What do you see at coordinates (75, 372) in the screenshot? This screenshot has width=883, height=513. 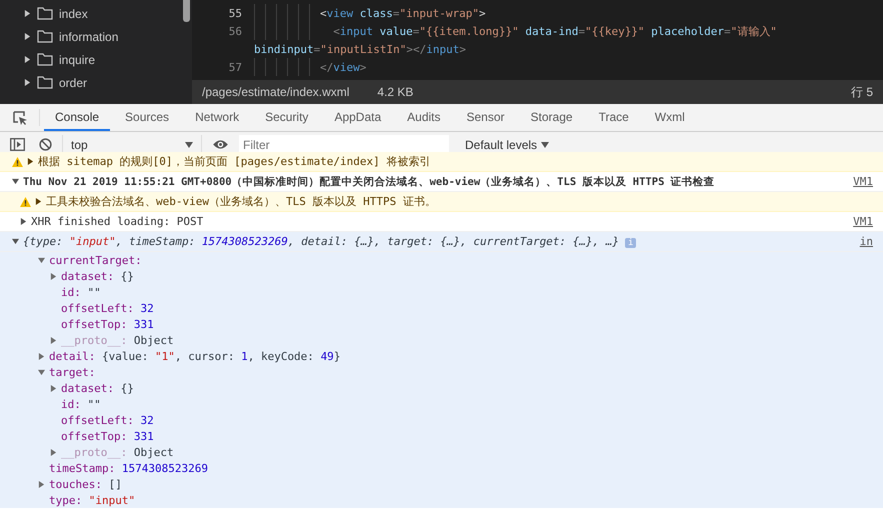 I see `property-line: target:` at bounding box center [75, 372].